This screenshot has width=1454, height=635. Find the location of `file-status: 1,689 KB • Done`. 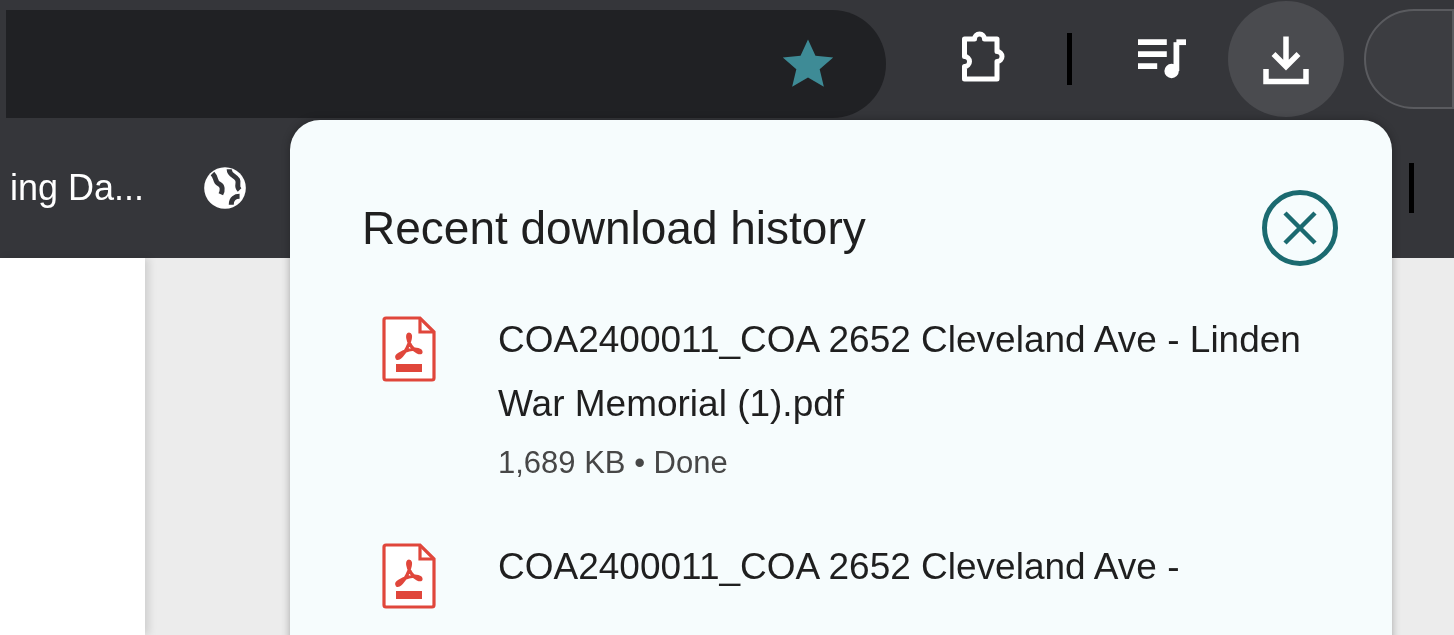

file-status: 1,689 KB • Done is located at coordinates (613, 463).